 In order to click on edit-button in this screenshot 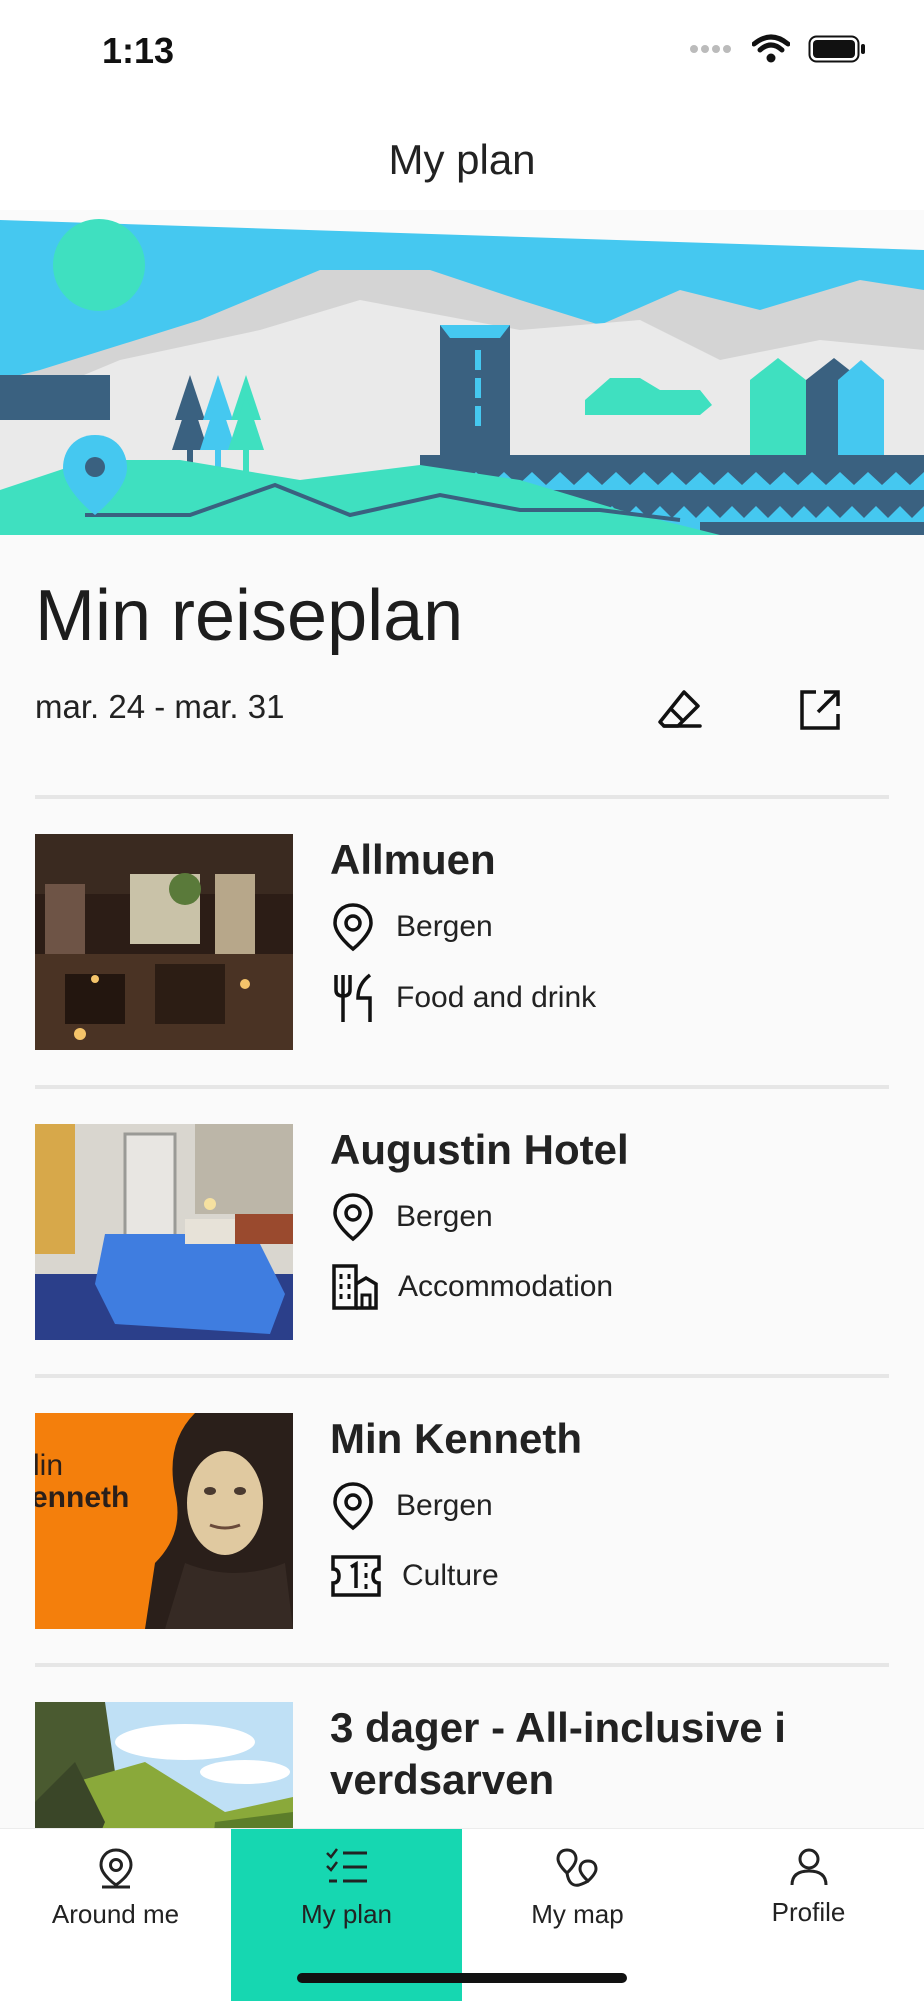, I will do `click(680, 710)`.